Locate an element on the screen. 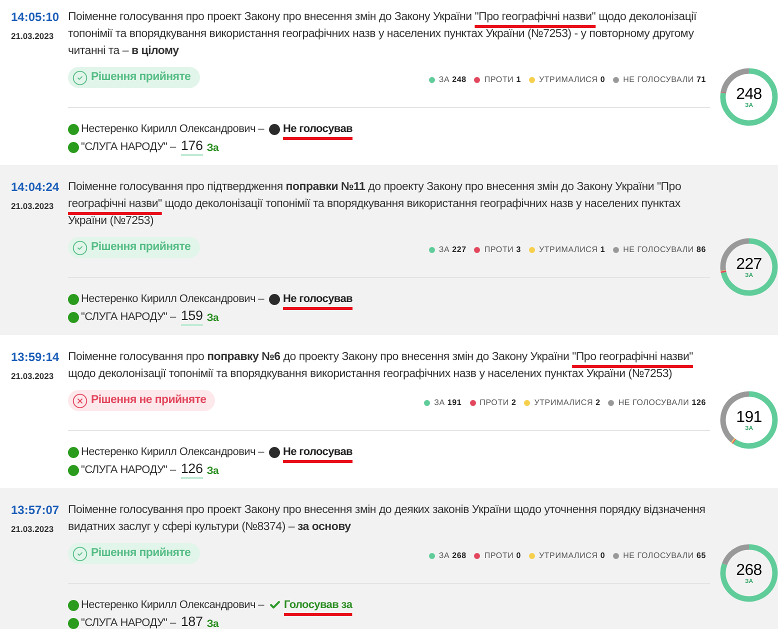 The image size is (778, 629). decision-label: Рішення не прийняте is located at coordinates (148, 400).